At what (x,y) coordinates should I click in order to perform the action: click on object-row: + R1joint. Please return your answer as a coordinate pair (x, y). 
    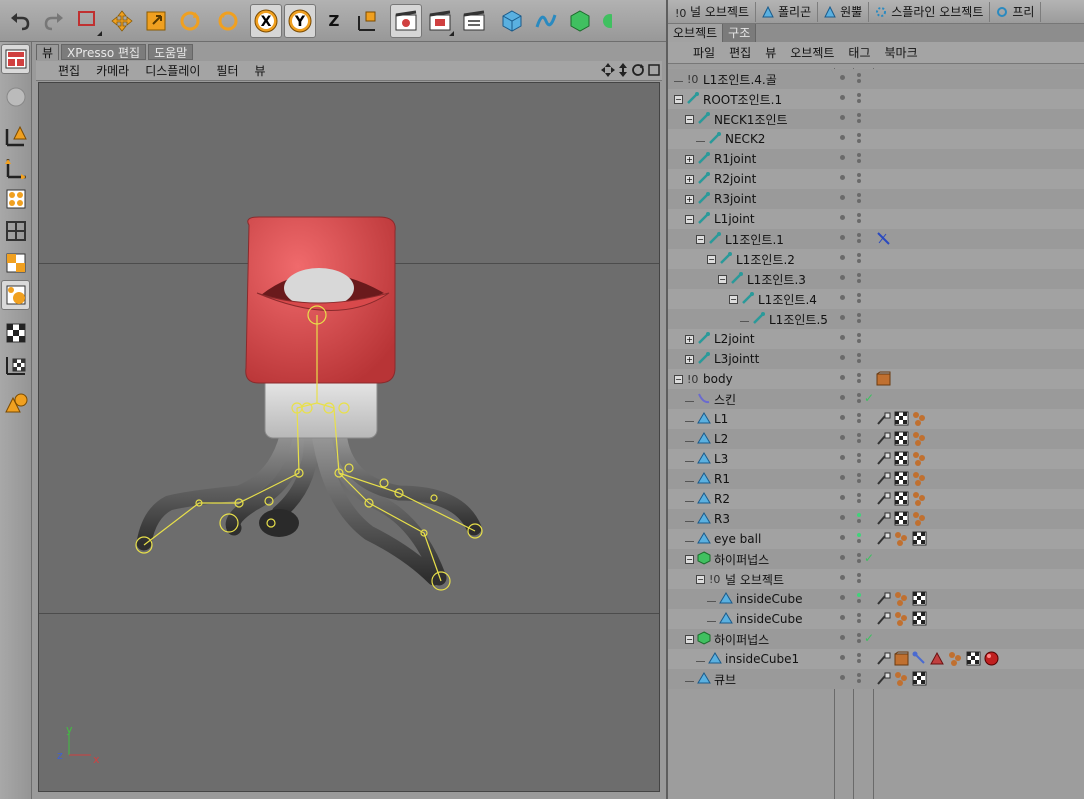
    Looking at the image, I should click on (876, 159).